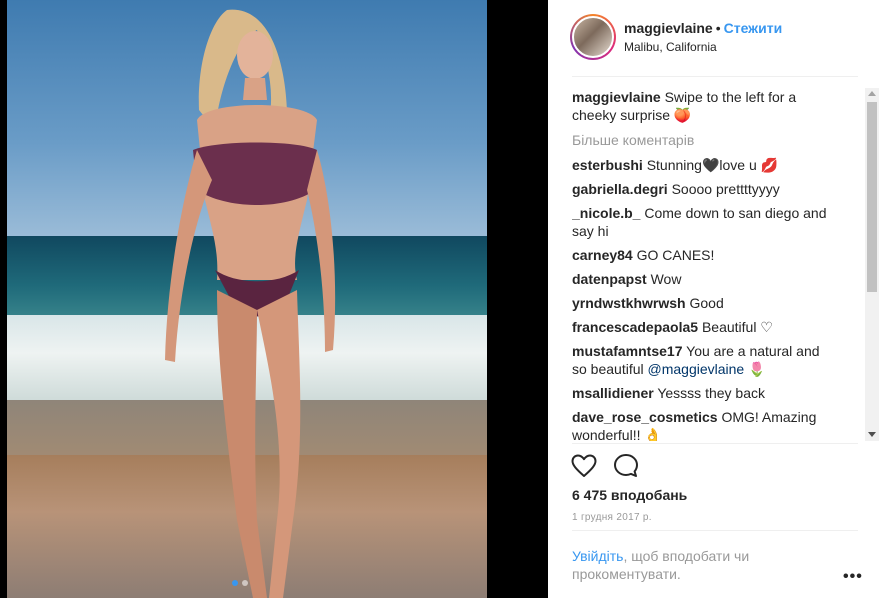 The width and height of the screenshot is (883, 598). What do you see at coordinates (597, 556) in the screenshot?
I see `login-link: Увійдіть` at bounding box center [597, 556].